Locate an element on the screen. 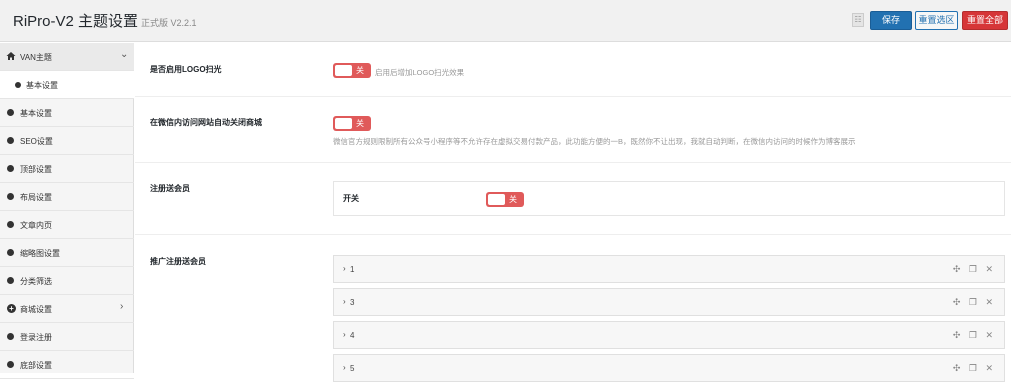  plus-circle-icon: + is located at coordinates (11, 308).